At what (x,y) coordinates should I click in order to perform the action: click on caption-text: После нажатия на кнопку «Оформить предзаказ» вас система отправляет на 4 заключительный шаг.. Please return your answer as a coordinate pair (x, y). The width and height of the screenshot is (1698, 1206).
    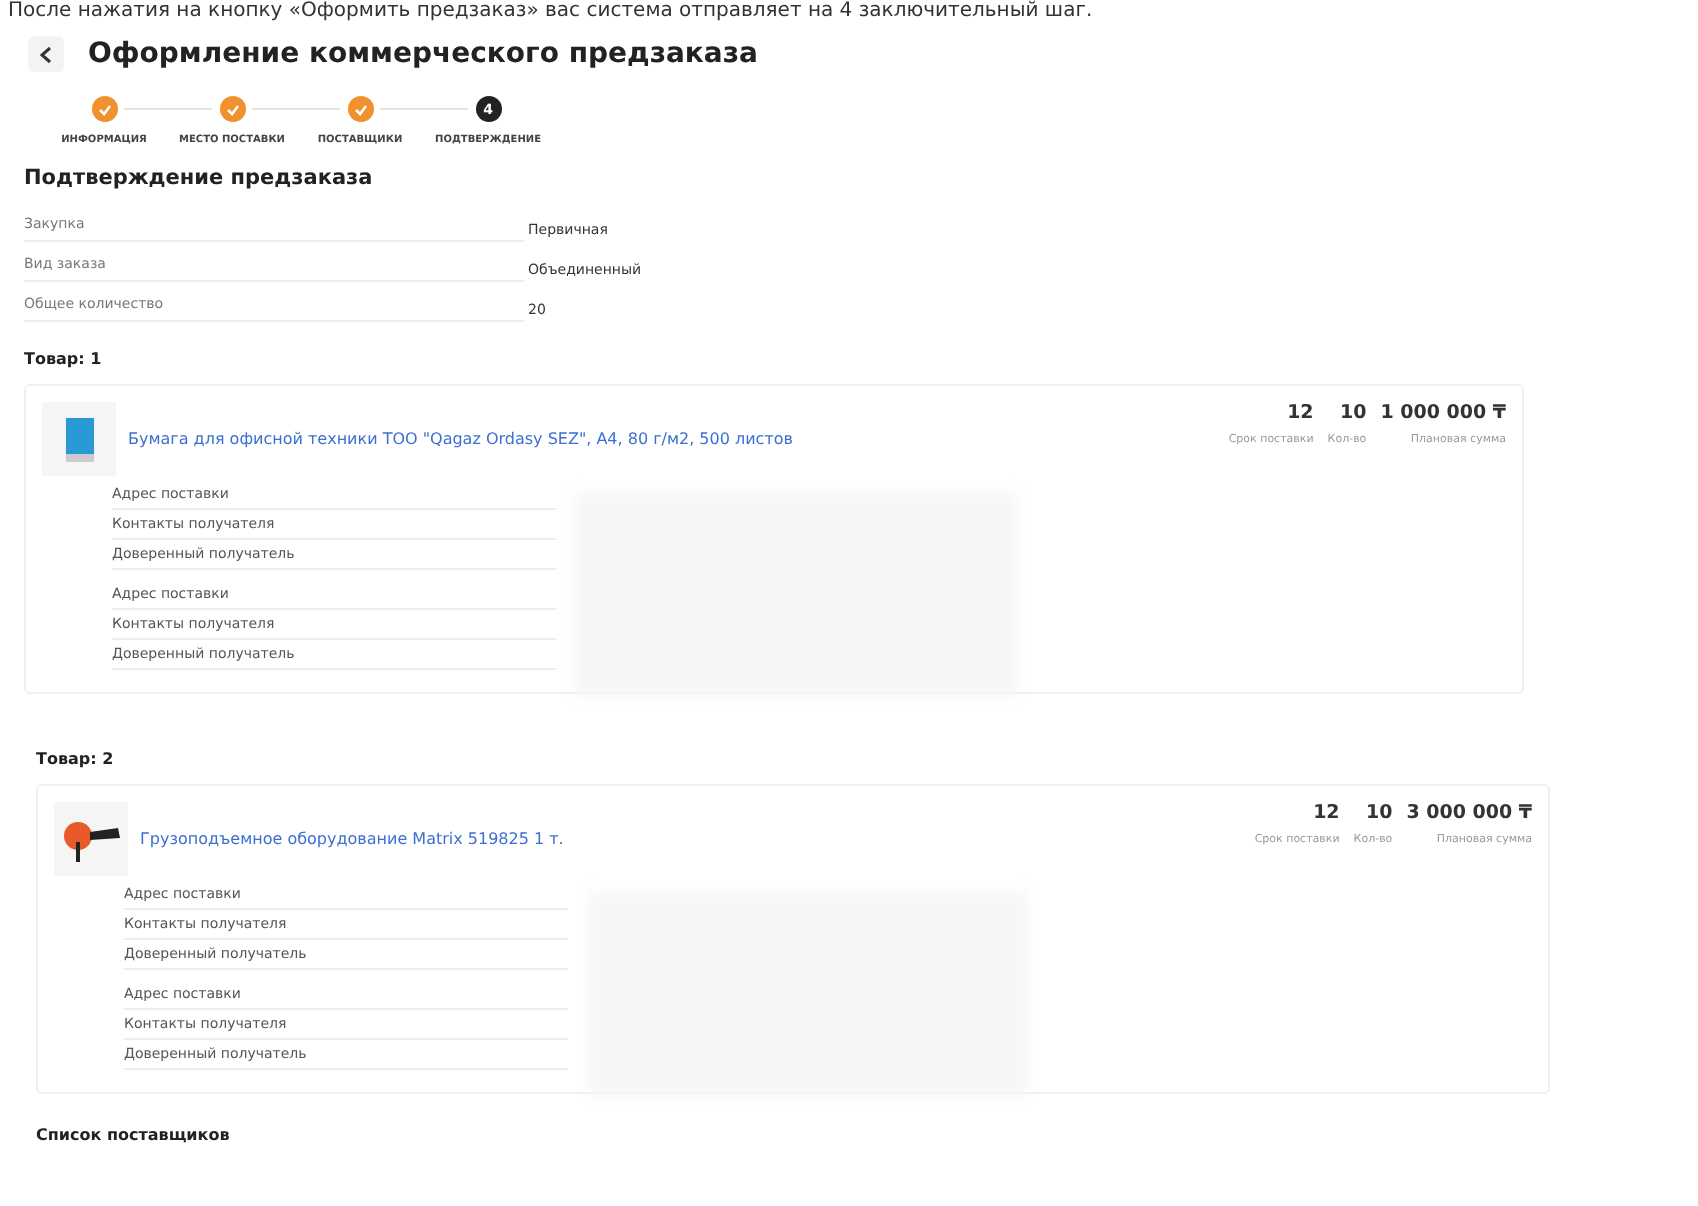
    Looking at the image, I should click on (550, 12).